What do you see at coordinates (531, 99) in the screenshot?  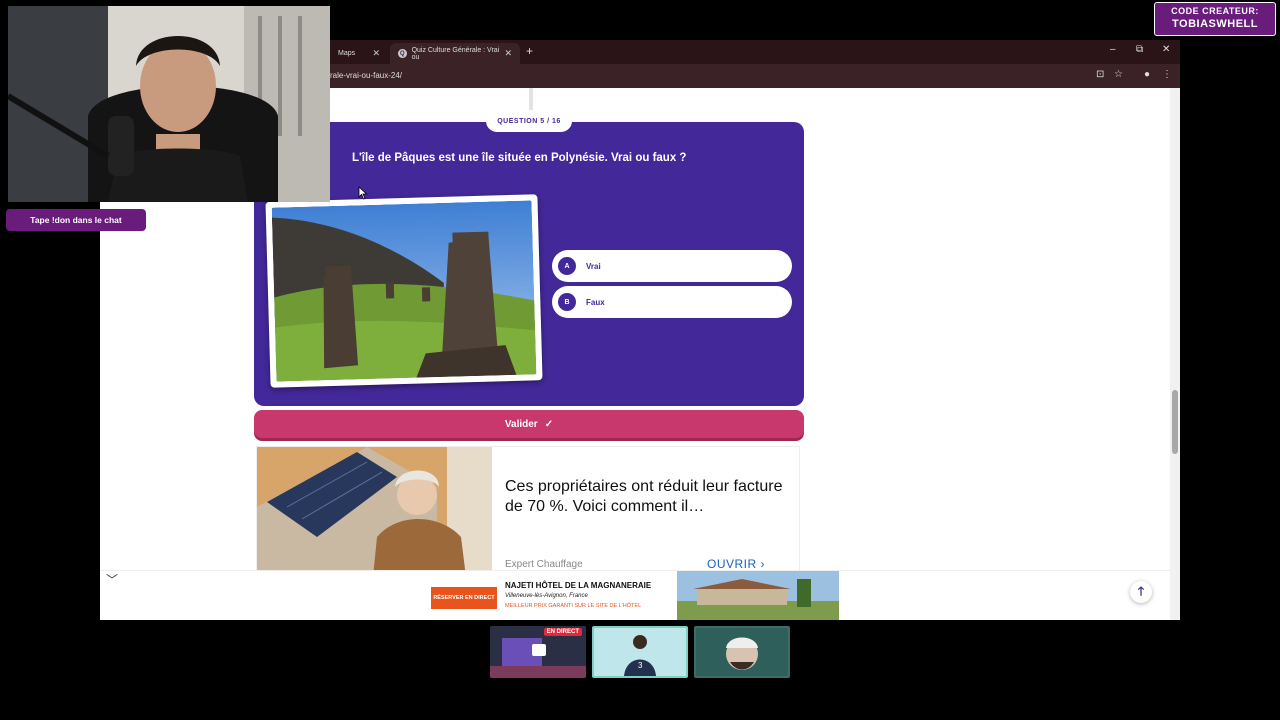 I see `progress-stem` at bounding box center [531, 99].